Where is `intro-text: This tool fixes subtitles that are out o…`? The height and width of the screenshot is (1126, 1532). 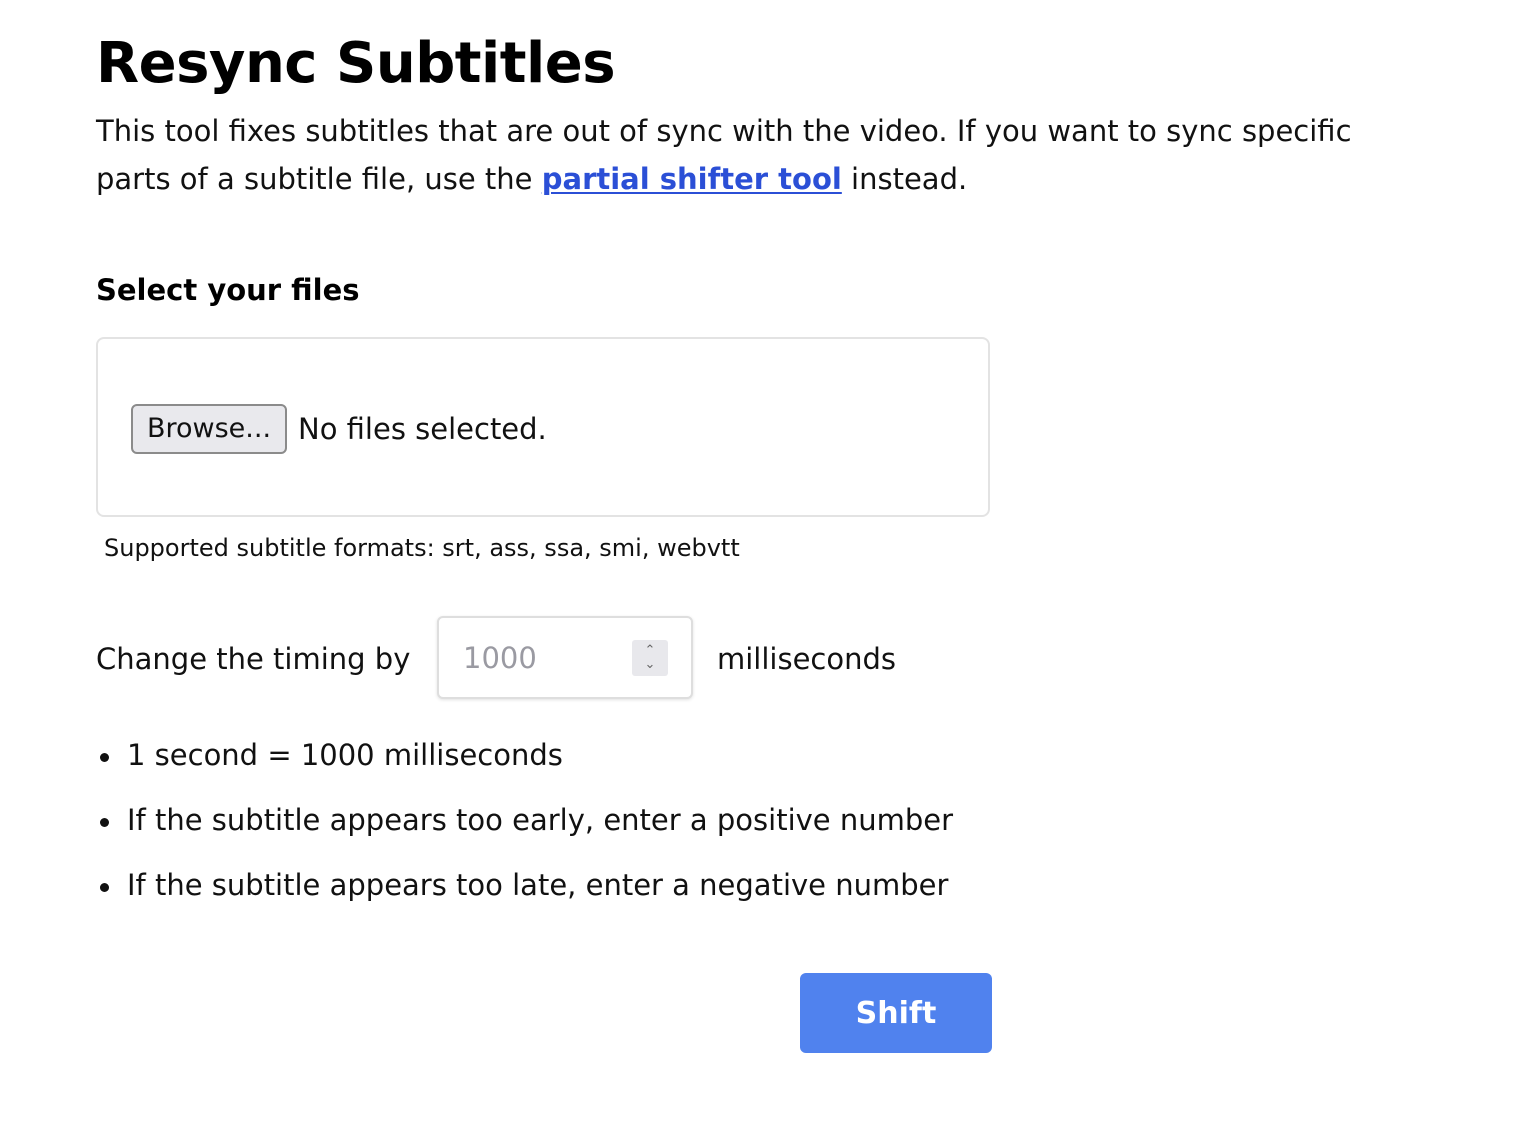
intro-text: This tool fixes subtitles that are out o… is located at coordinates (756, 155).